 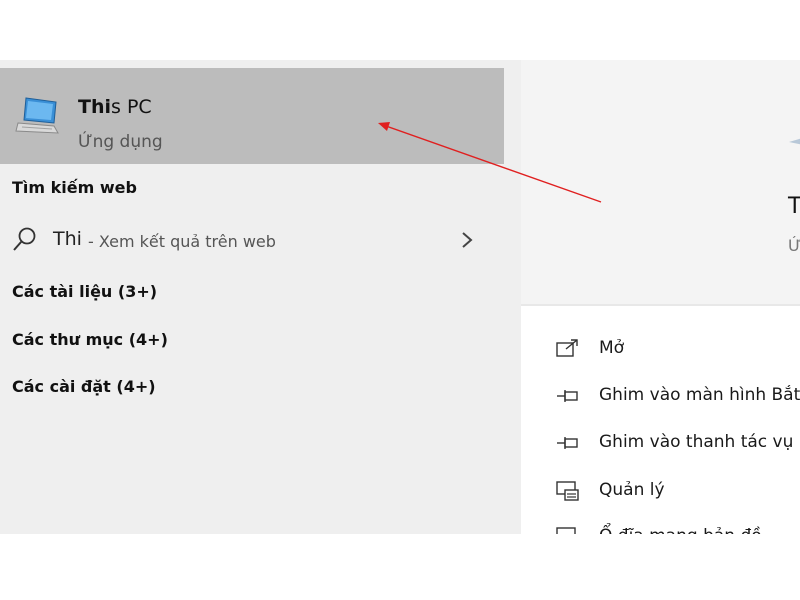 I want to click on best-match-title: This PC, so click(x=115, y=107).